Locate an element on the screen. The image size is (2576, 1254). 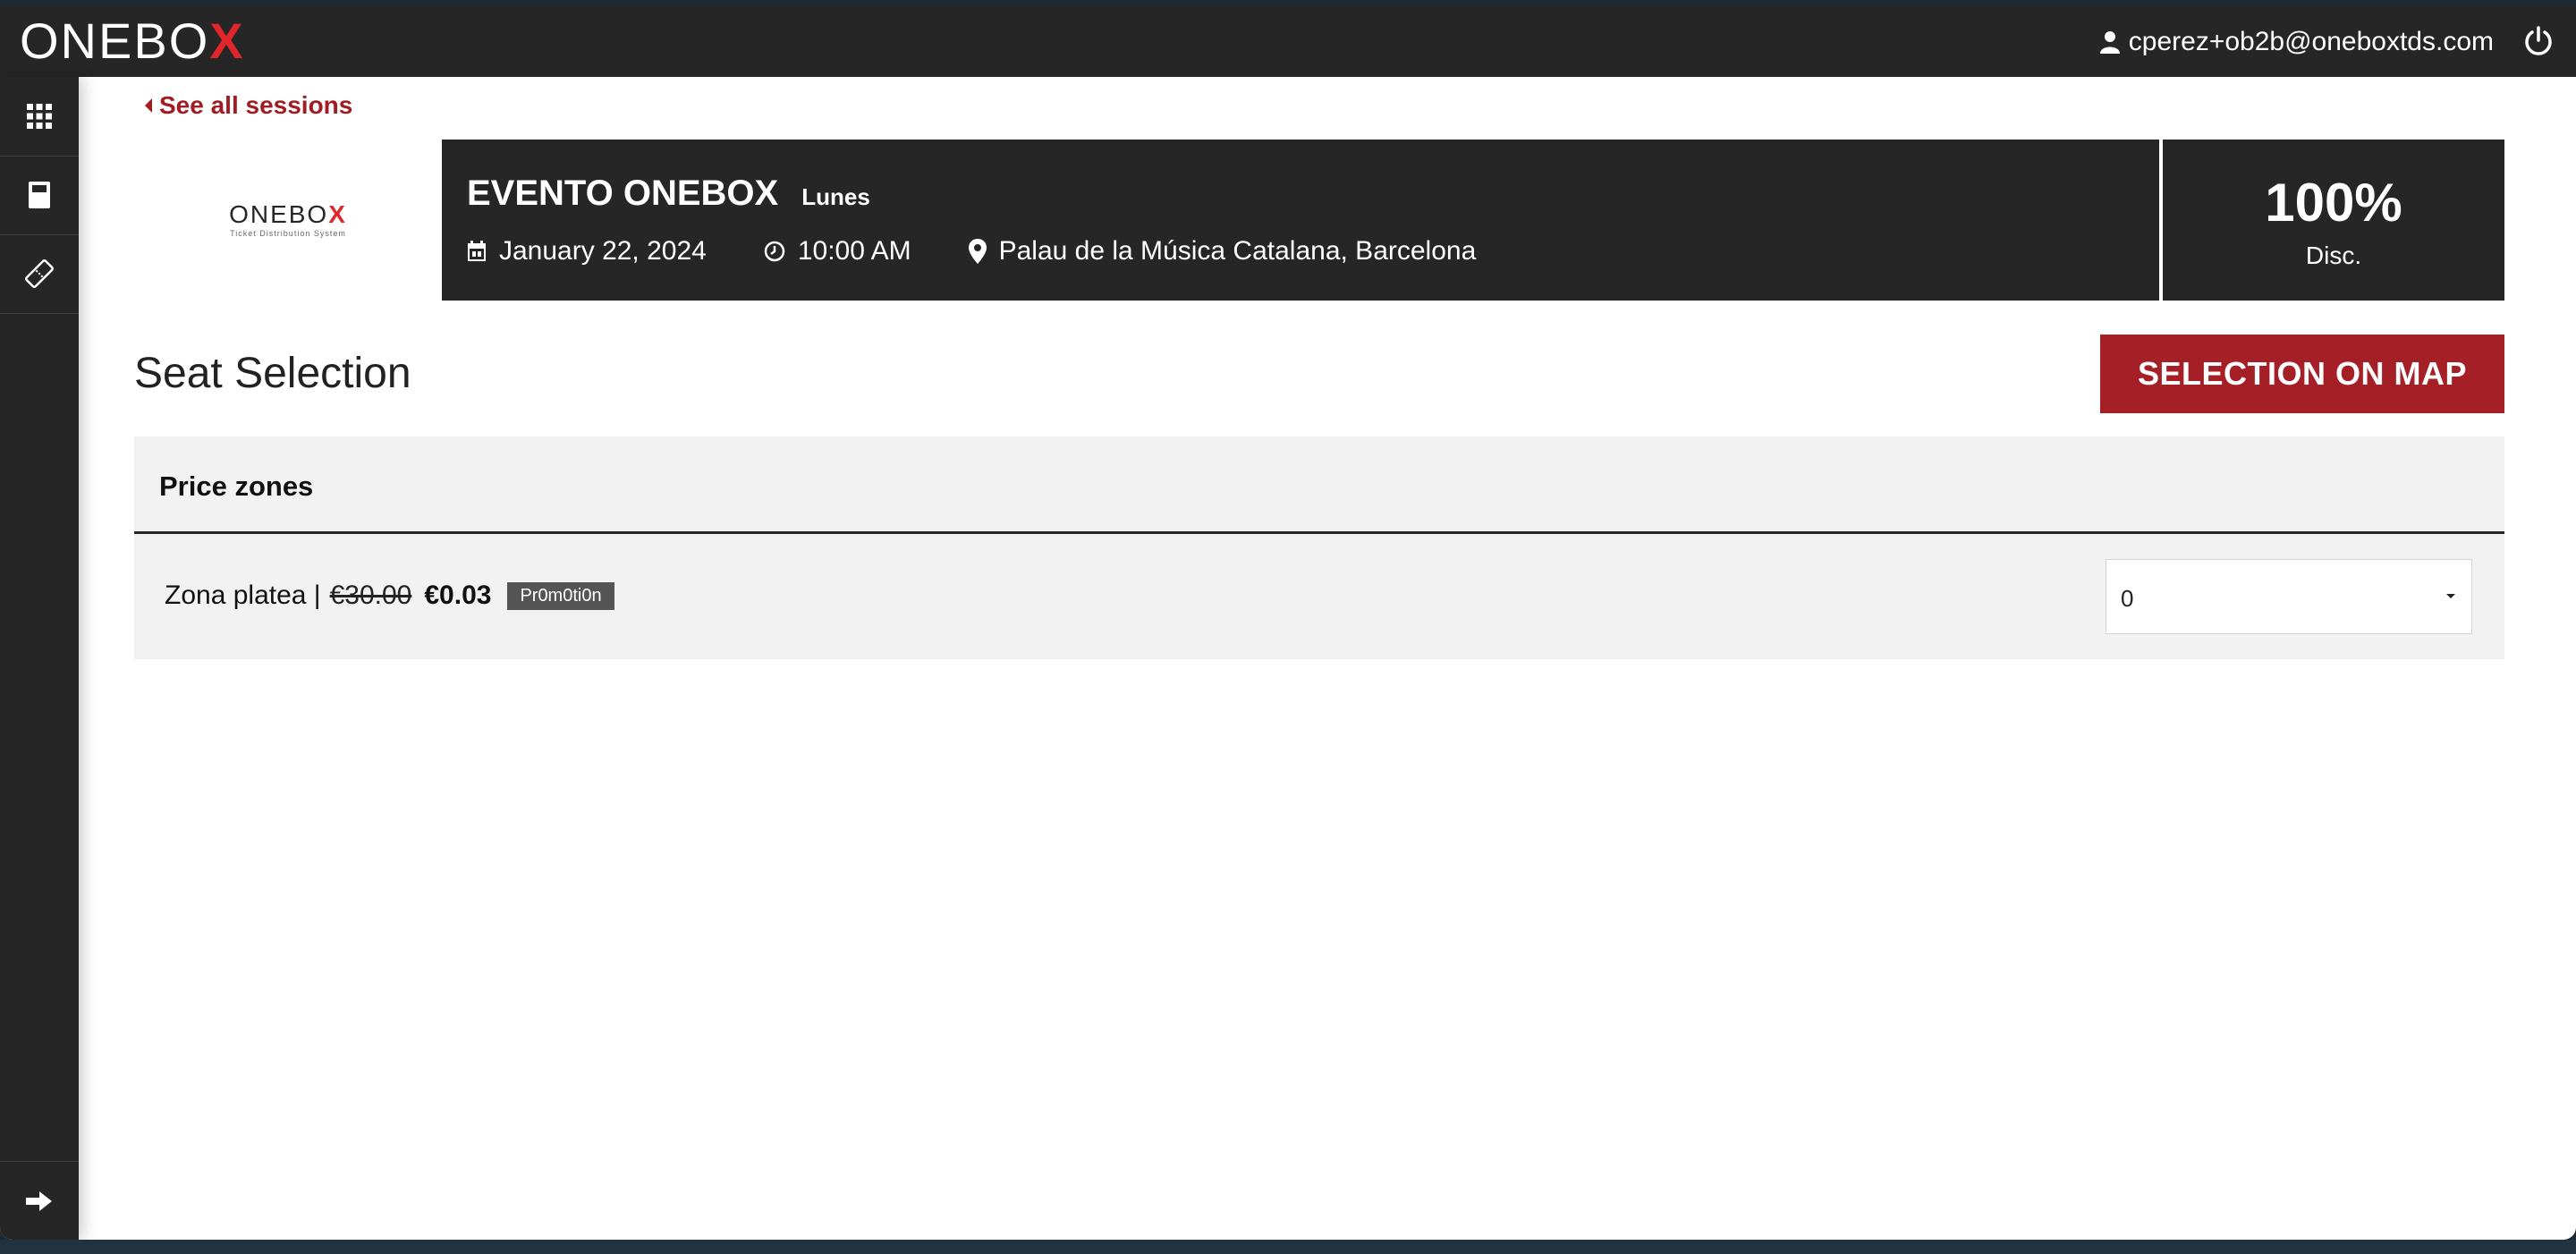
event-time-text: 10:00 AM is located at coordinates (854, 251).